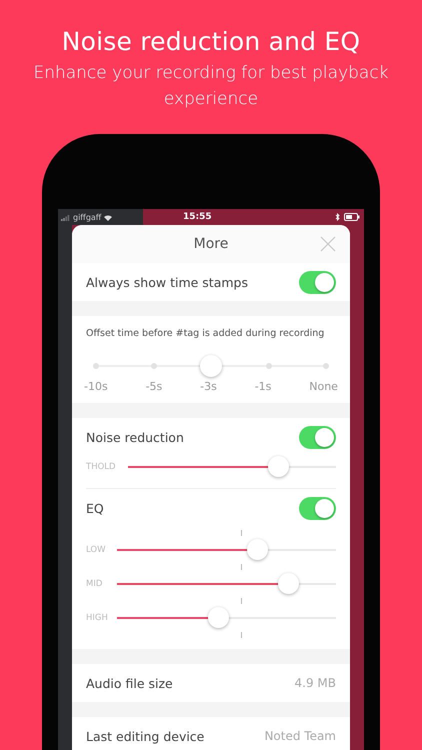 This screenshot has height=750, width=422. Describe the element at coordinates (211, 86) in the screenshot. I see `subheadline: Enhance your recording for best playback experience` at that location.